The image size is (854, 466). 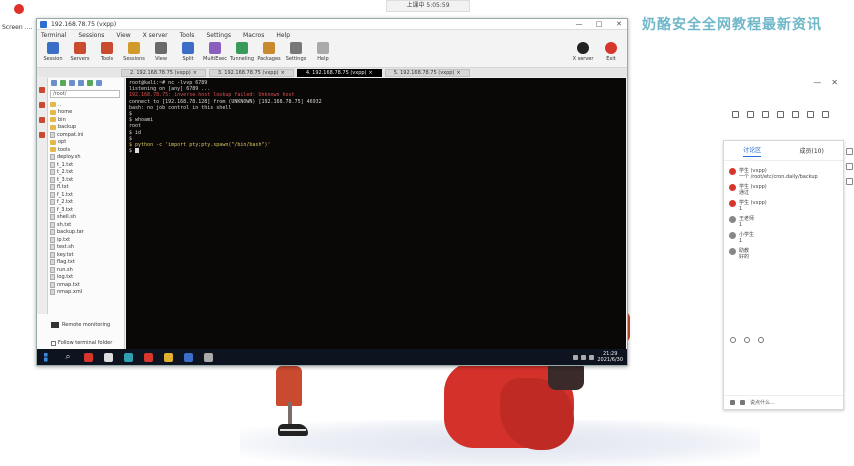 What do you see at coordinates (128, 357) in the screenshot?
I see `taskbar-app-teal` at bounding box center [128, 357].